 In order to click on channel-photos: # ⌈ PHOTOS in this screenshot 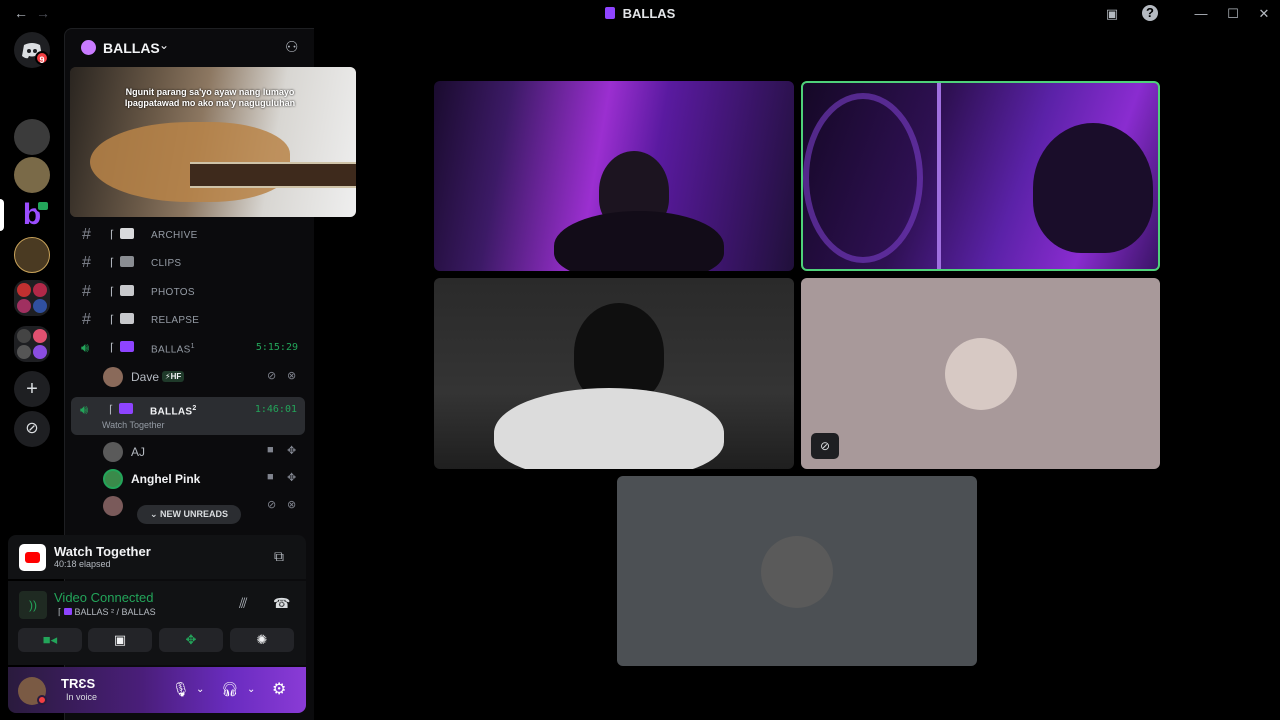, I will do `click(189, 292)`.